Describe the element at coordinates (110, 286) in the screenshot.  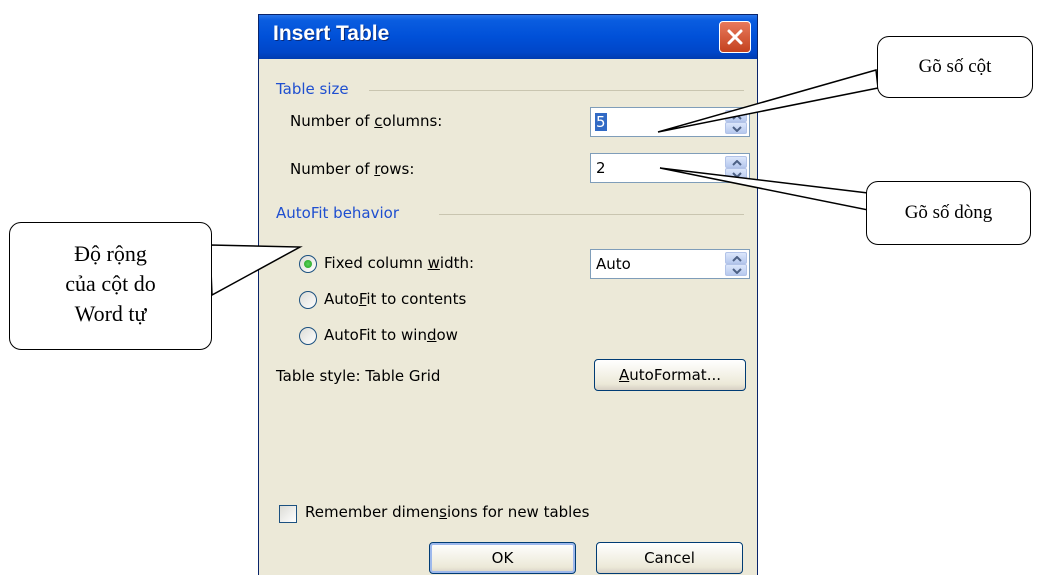
I see `column-width-callout: Độ rộng của cột do Word tự` at that location.